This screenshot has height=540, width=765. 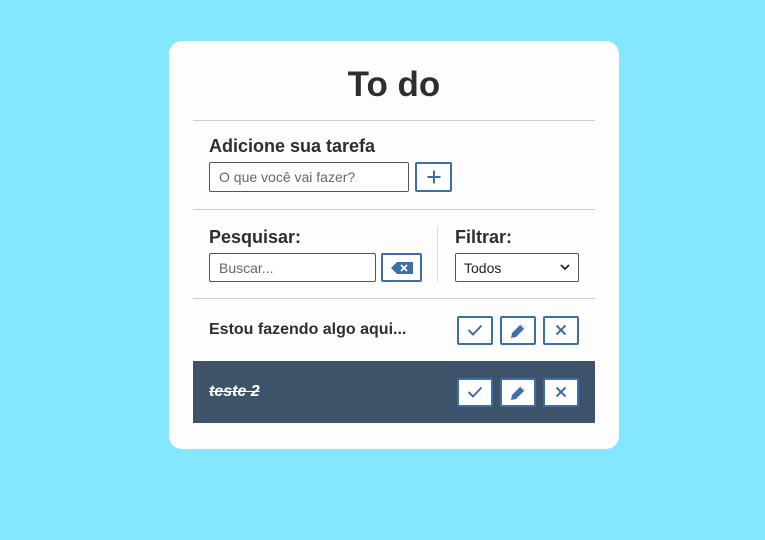 I want to click on filter-group: Filtrar: Todos, so click(x=508, y=262).